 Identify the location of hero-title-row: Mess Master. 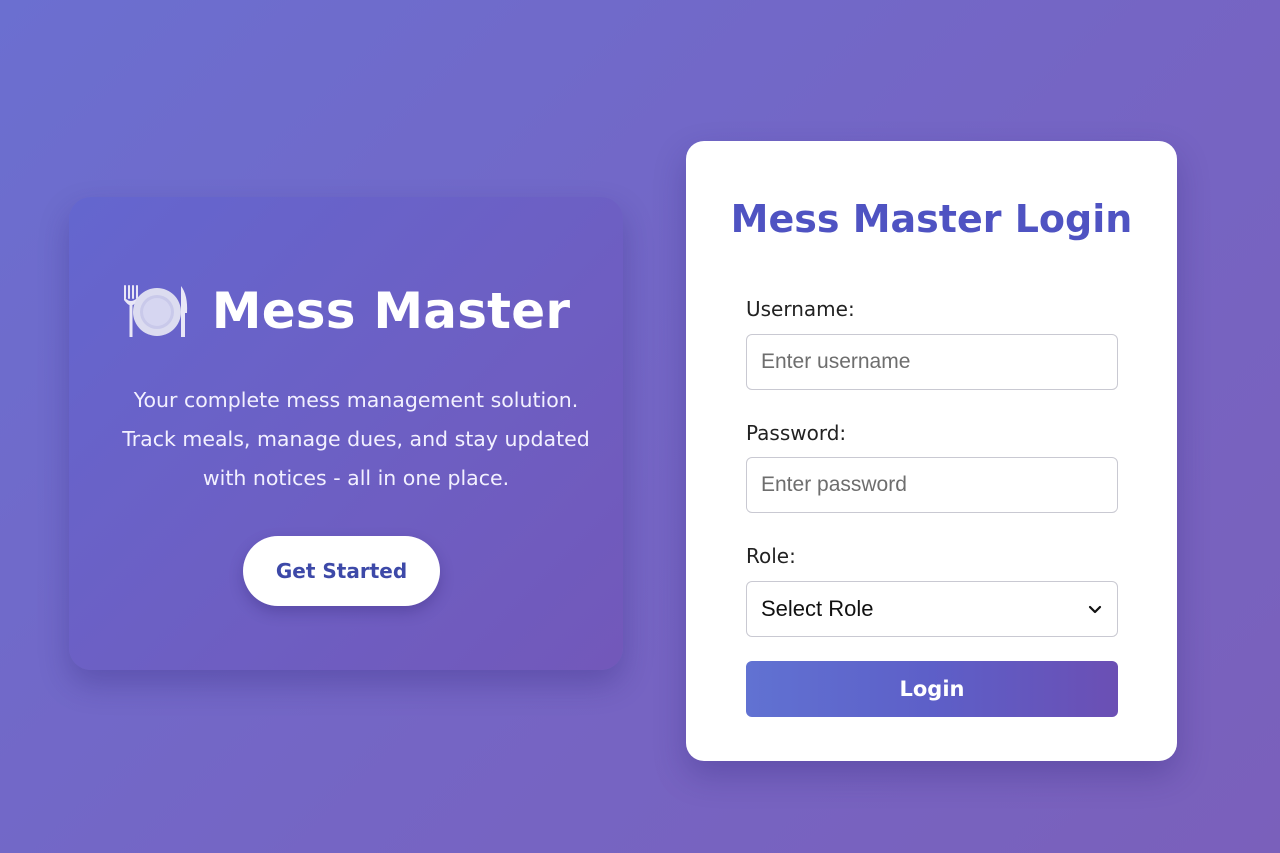
(346, 311).